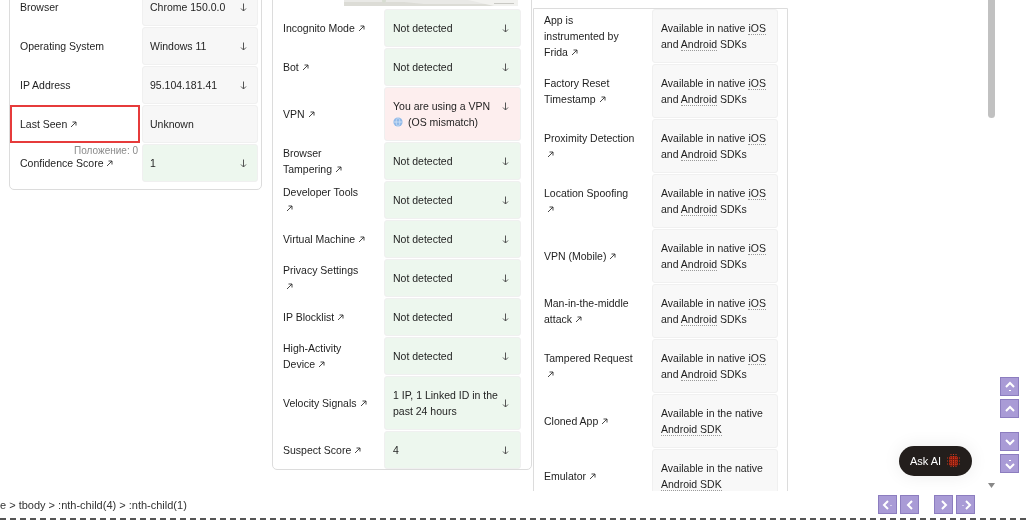 Image resolution: width=1026 pixels, height=522 pixels. Describe the element at coordinates (943, 504) in the screenshot. I see `next-button` at that location.